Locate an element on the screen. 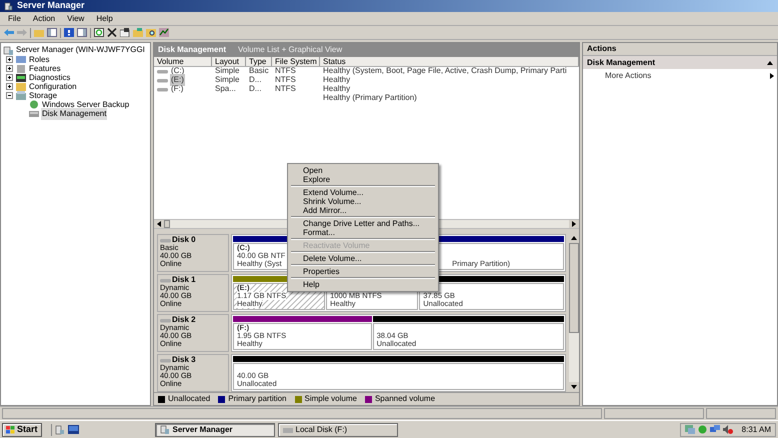 Image resolution: width=778 pixels, height=438 pixels. table-cell: NTFS is located at coordinates (285, 89).